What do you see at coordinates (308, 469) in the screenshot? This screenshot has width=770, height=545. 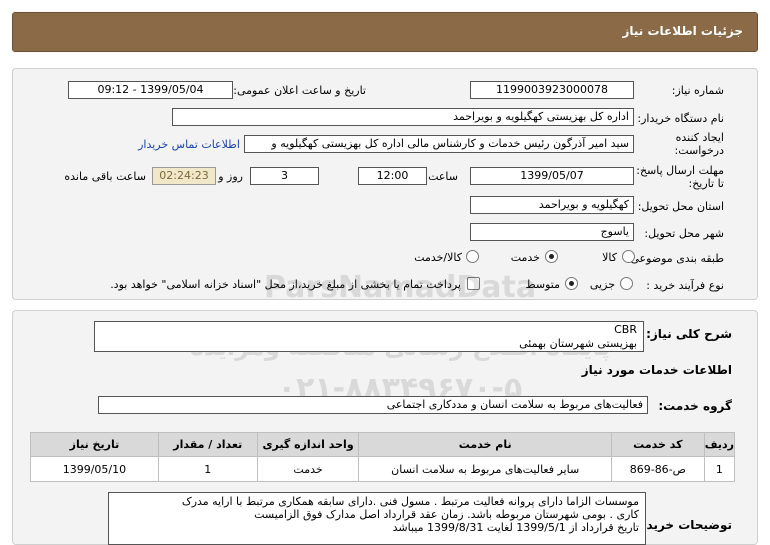 I see `cell-unit: خدمت` at bounding box center [308, 469].